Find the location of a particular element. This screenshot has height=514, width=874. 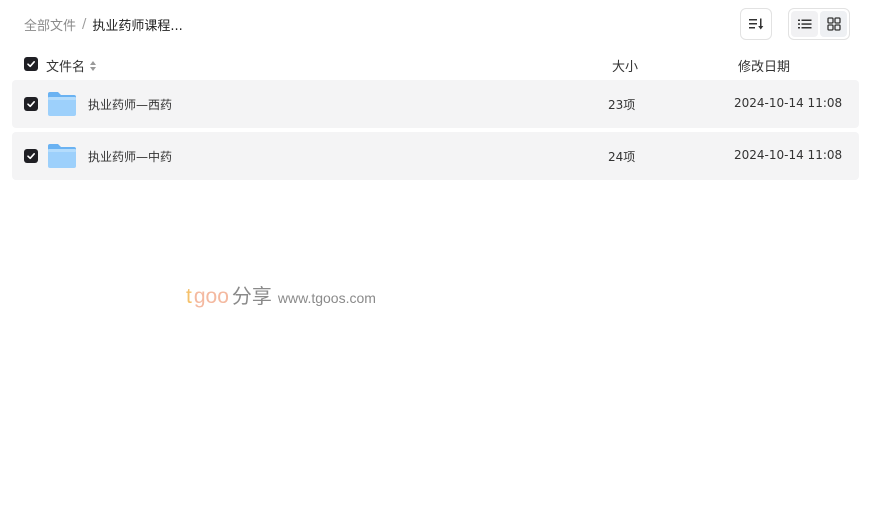

grid-view-button is located at coordinates (833, 24).